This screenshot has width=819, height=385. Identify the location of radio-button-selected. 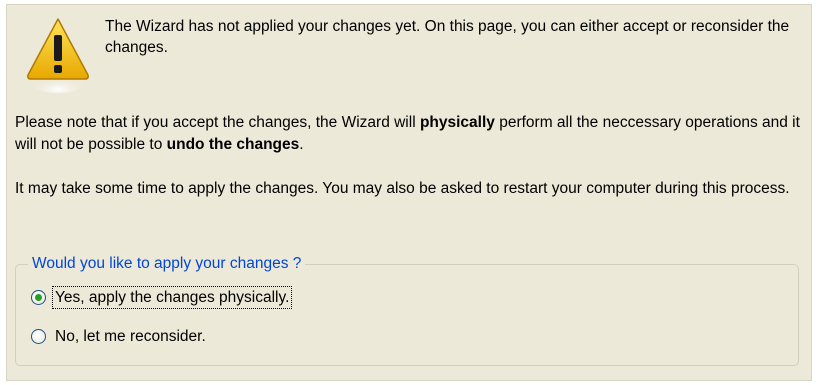
(38, 297).